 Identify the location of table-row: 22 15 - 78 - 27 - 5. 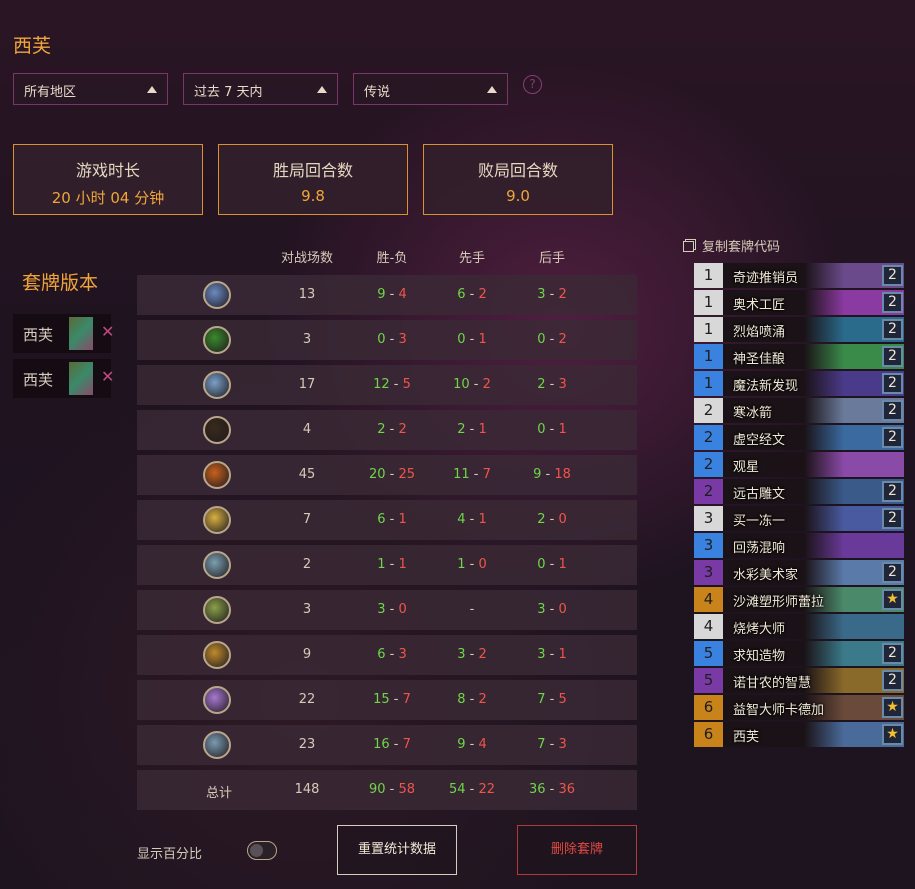
(387, 700).